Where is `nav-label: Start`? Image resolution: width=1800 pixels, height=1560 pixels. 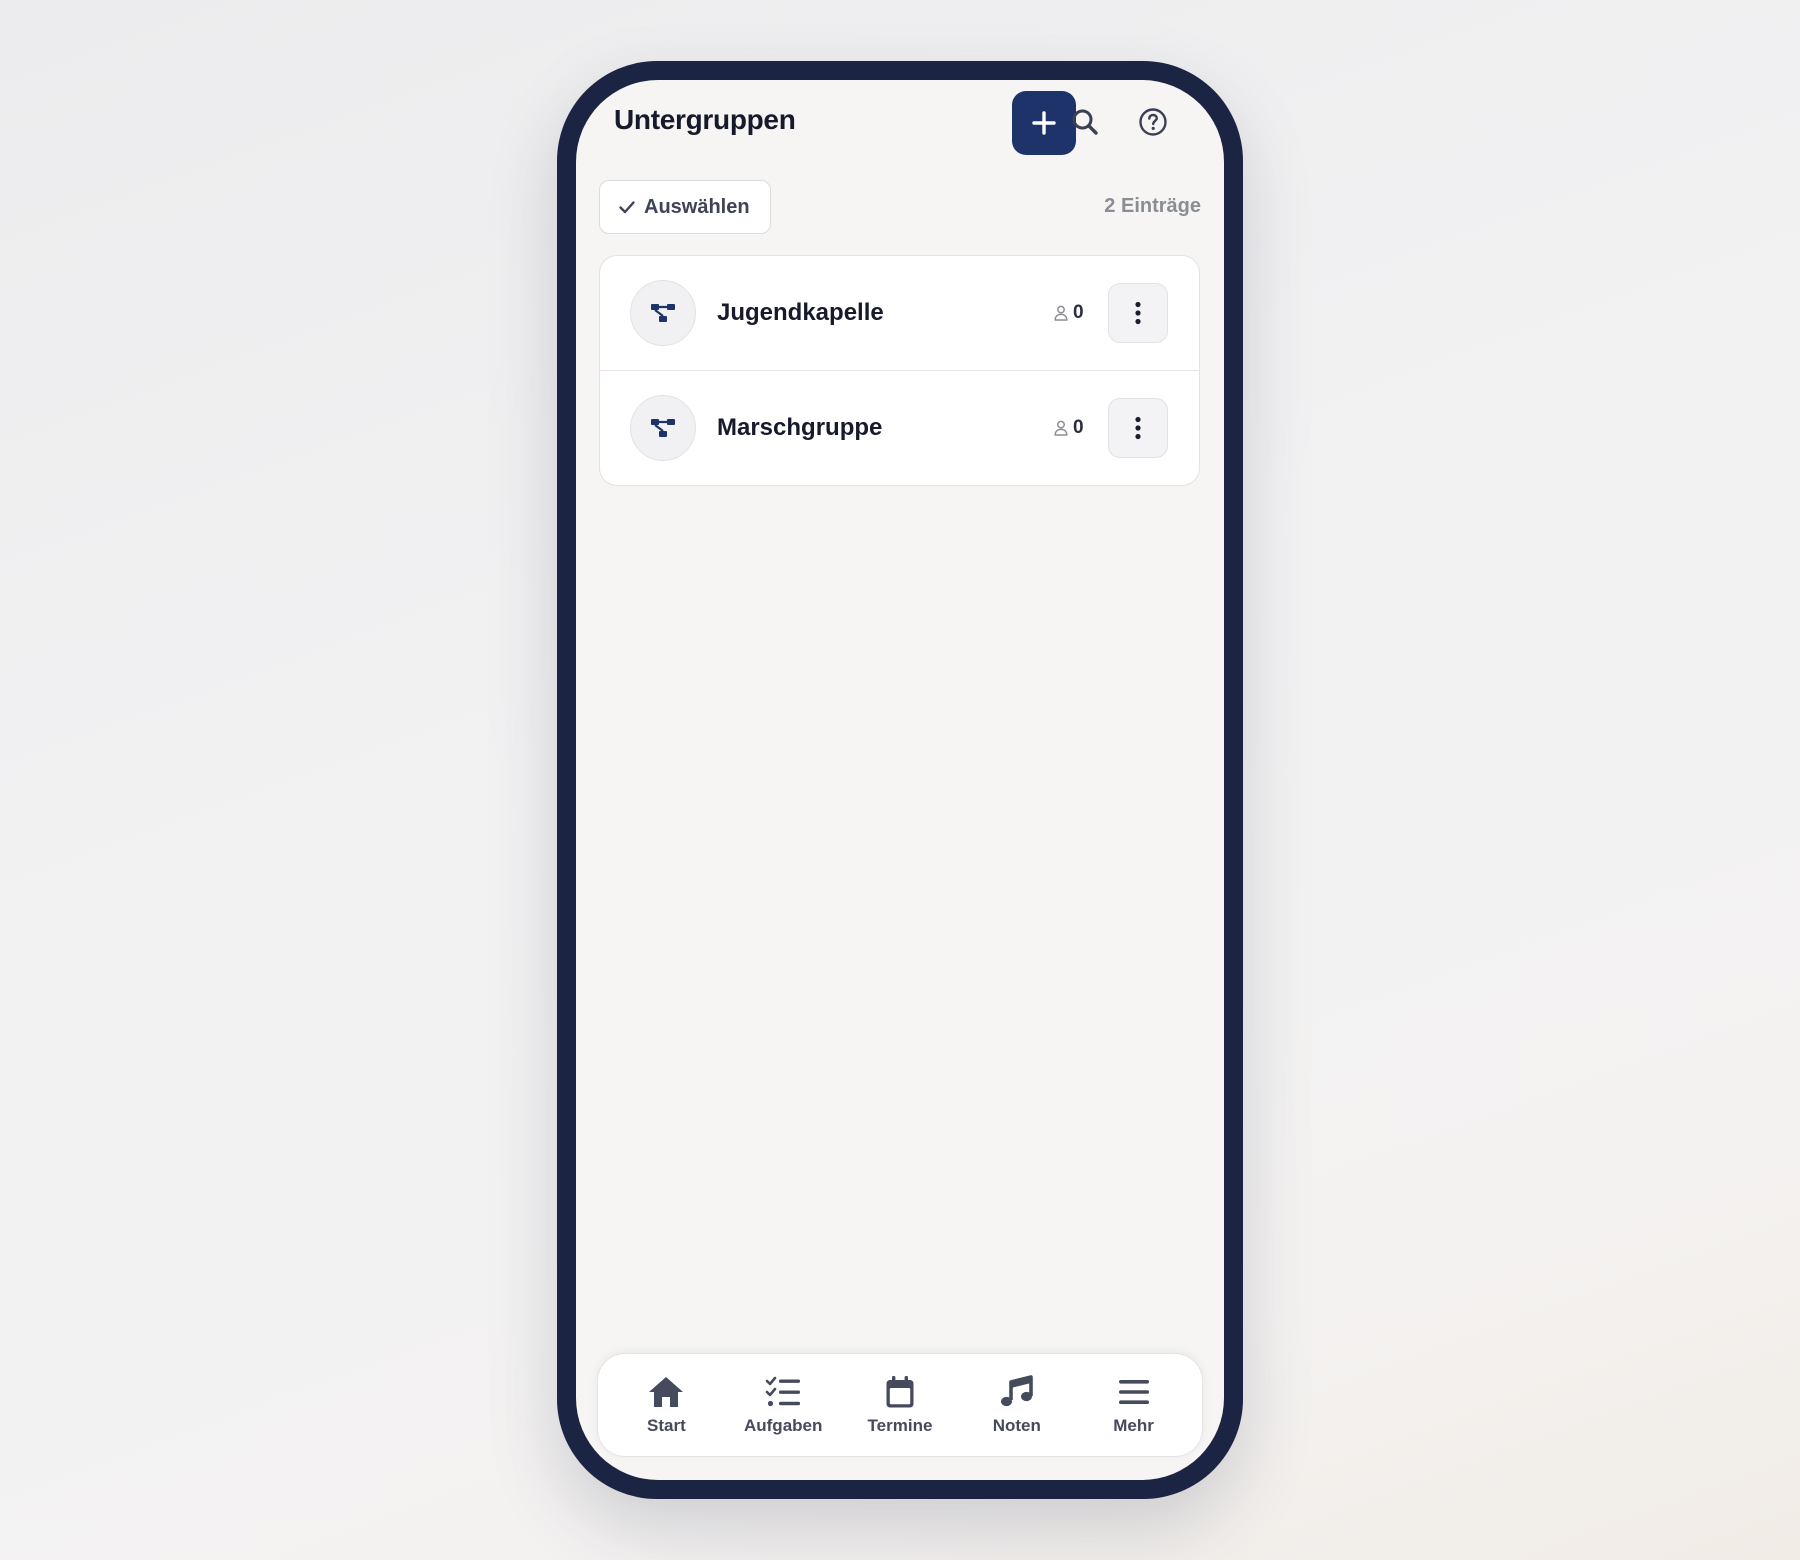 nav-label: Start is located at coordinates (666, 1425).